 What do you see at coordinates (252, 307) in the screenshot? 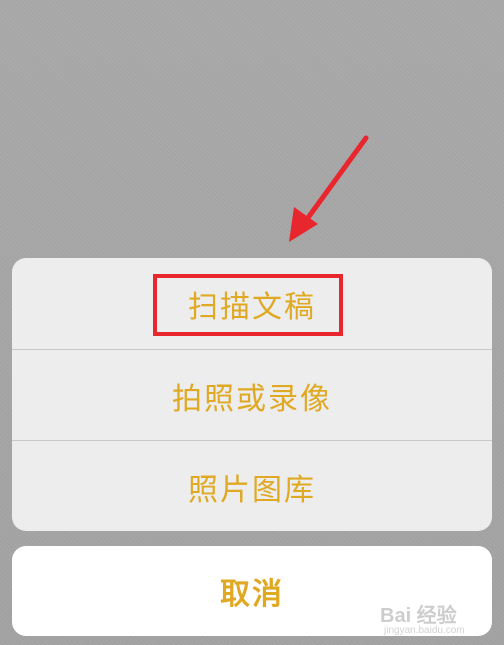
I see `scan-document-label: 扫描文稿` at bounding box center [252, 307].